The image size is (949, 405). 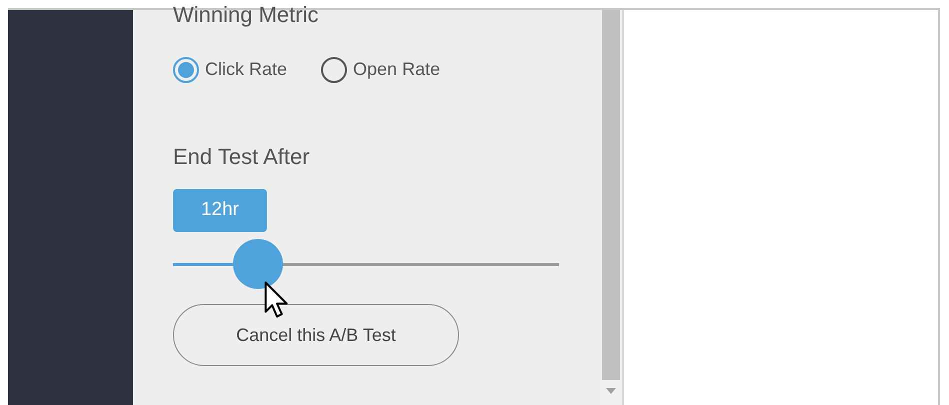 What do you see at coordinates (257, 264) in the screenshot?
I see `slider-thumb` at bounding box center [257, 264].